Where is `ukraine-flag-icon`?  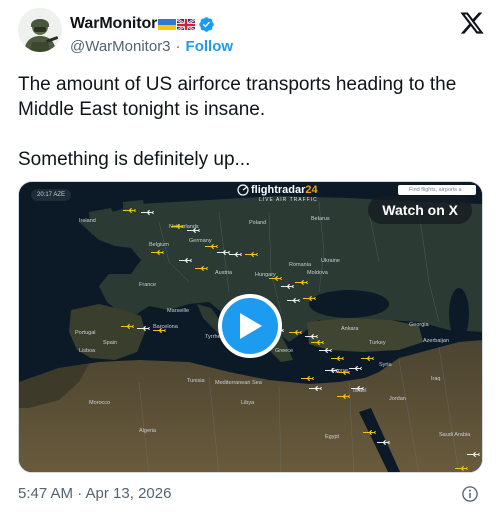
ukraine-flag-icon is located at coordinates (167, 24).